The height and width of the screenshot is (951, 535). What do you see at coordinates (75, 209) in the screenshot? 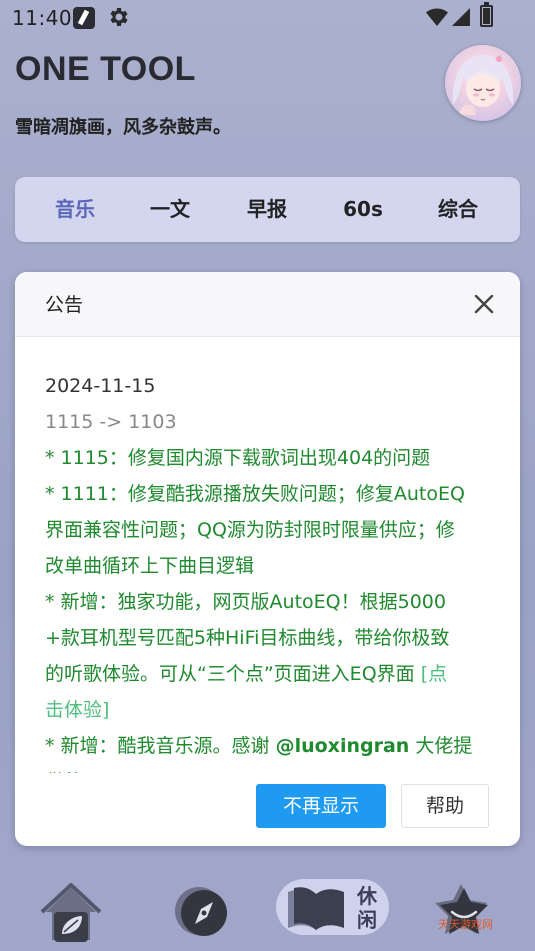
I see `tab-music: 音乐` at bounding box center [75, 209].